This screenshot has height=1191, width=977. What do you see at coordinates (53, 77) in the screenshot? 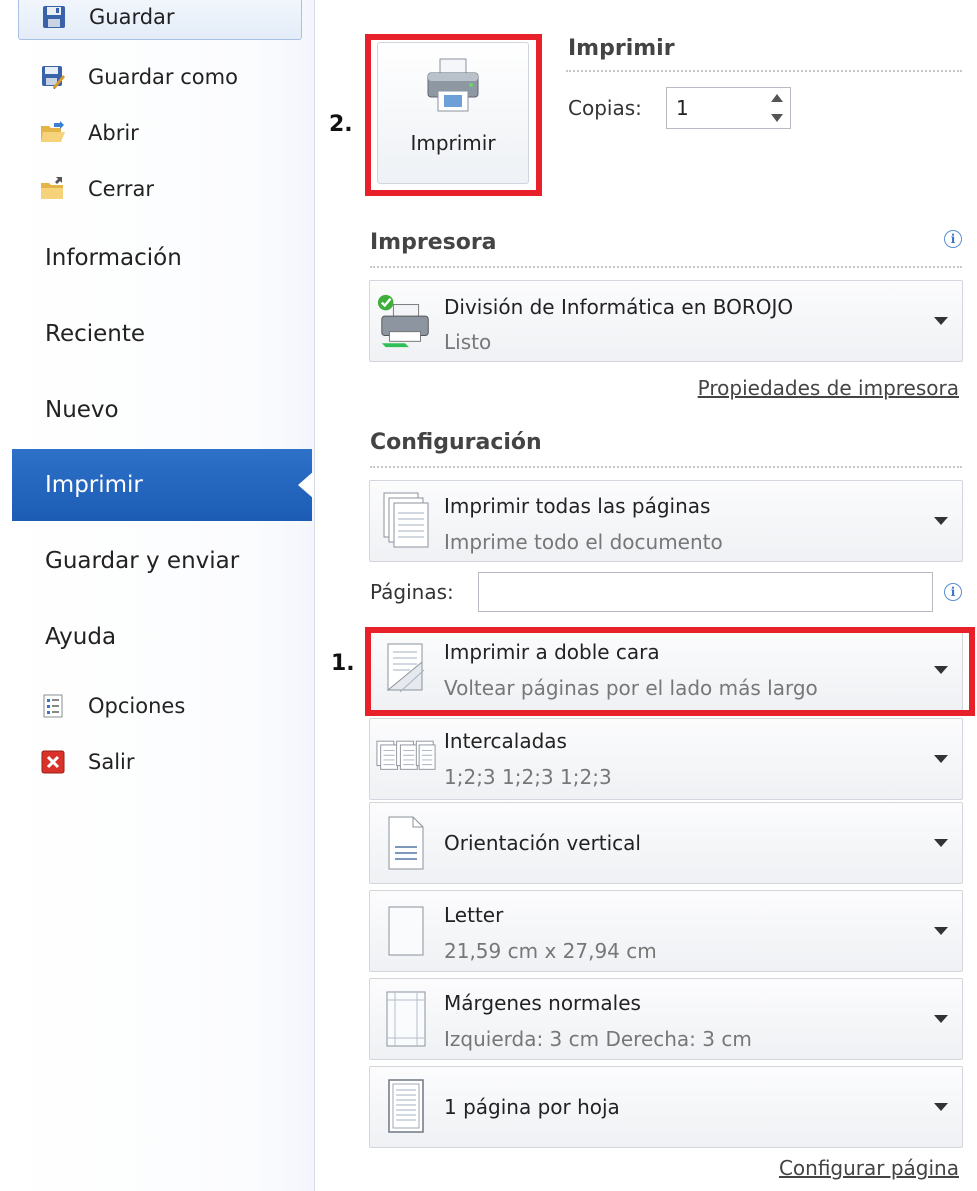
I see `save-as-icon` at bounding box center [53, 77].